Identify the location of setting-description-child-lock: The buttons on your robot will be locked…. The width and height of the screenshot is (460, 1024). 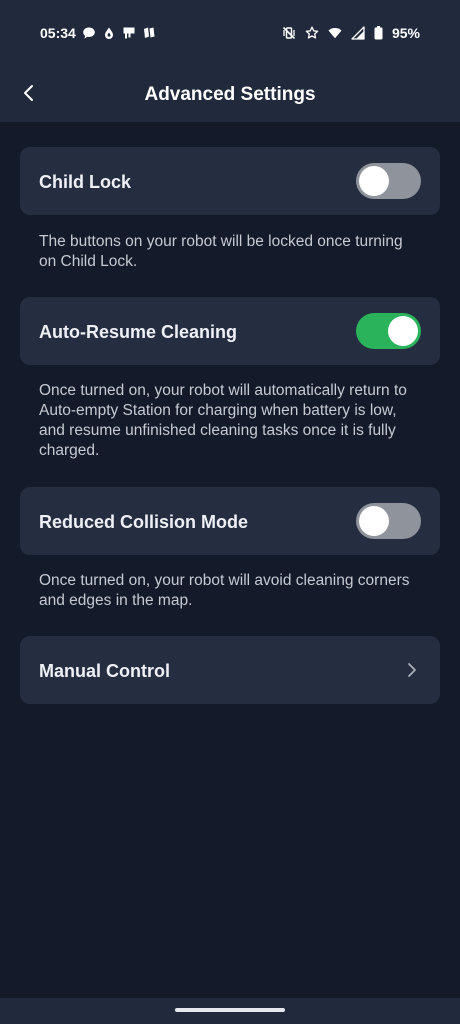
(221, 251).